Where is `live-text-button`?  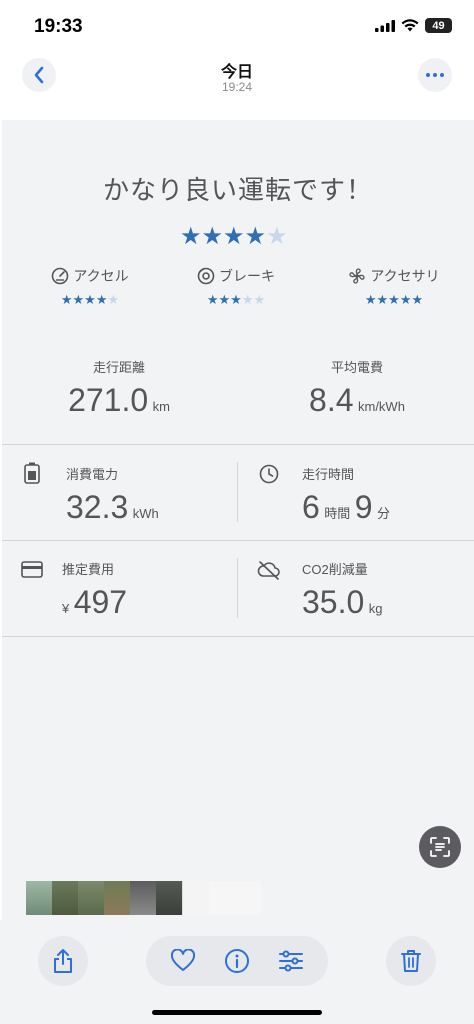 live-text-button is located at coordinates (440, 847).